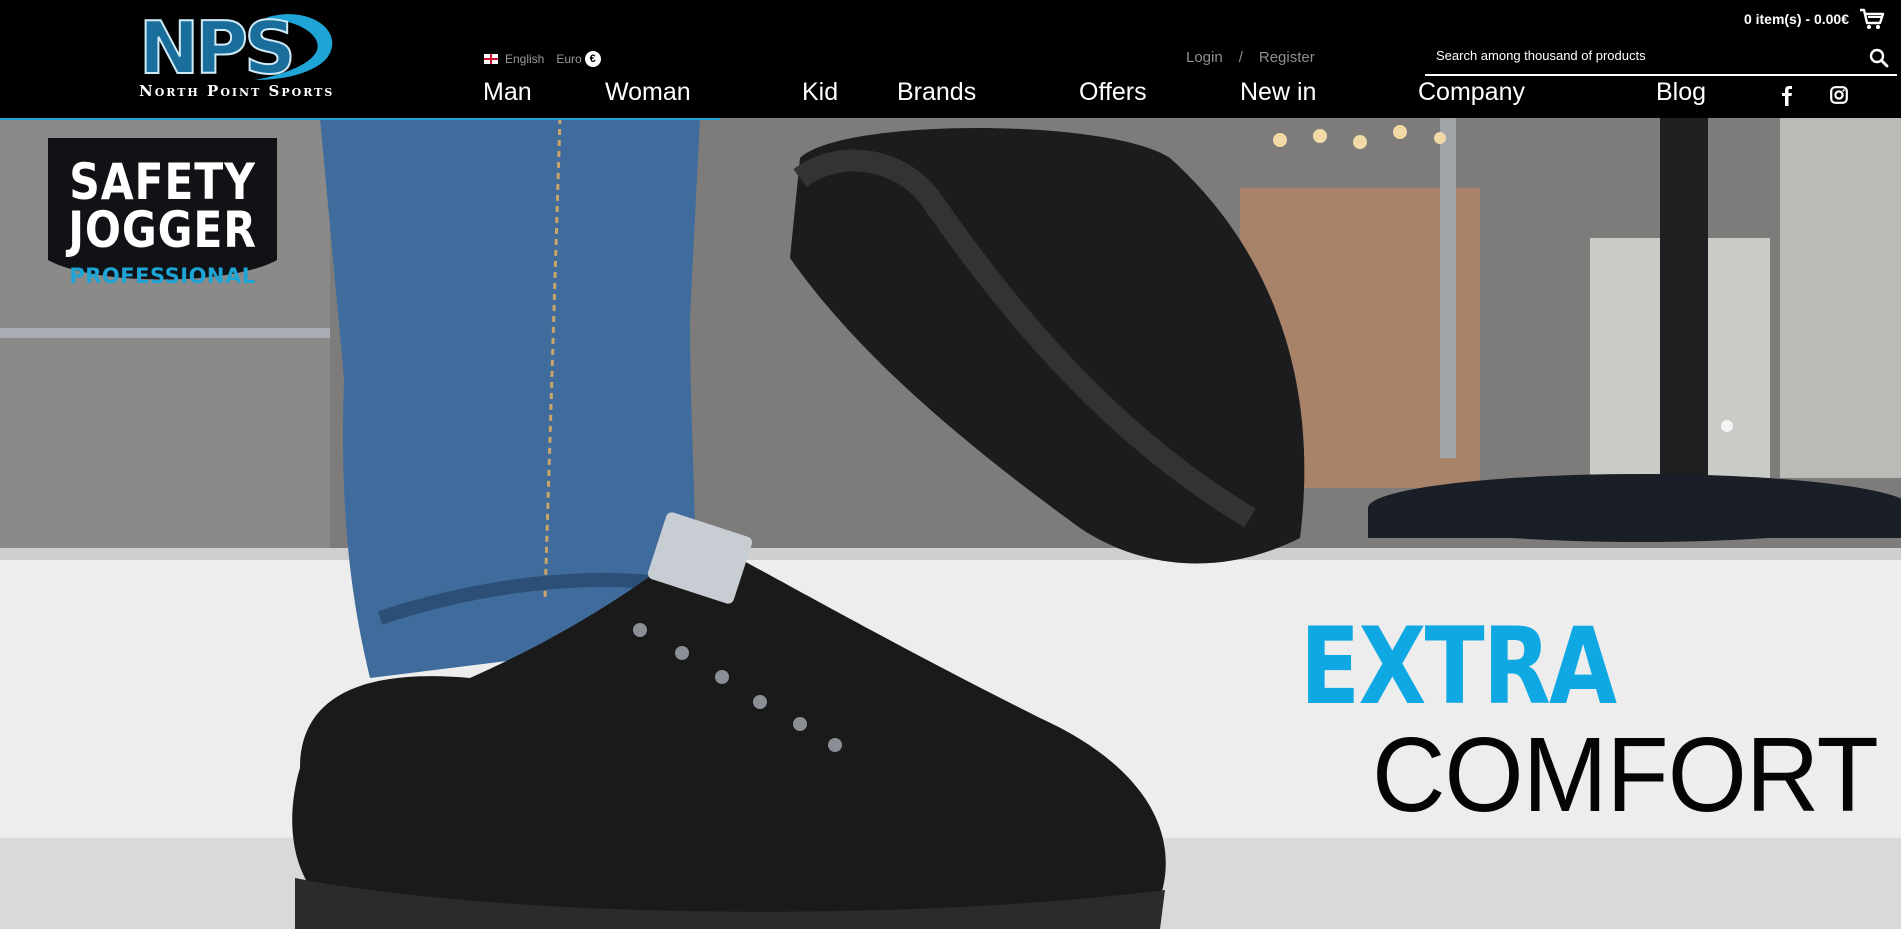 The image size is (1901, 929). What do you see at coordinates (507, 92) in the screenshot?
I see `nav-item-man: Man` at bounding box center [507, 92].